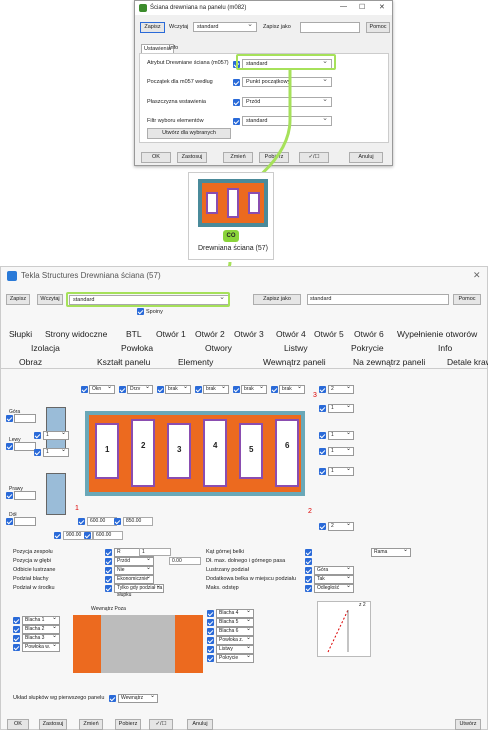 The image size is (488, 730). I want to click on help-button: Pomoc, so click(467, 299).